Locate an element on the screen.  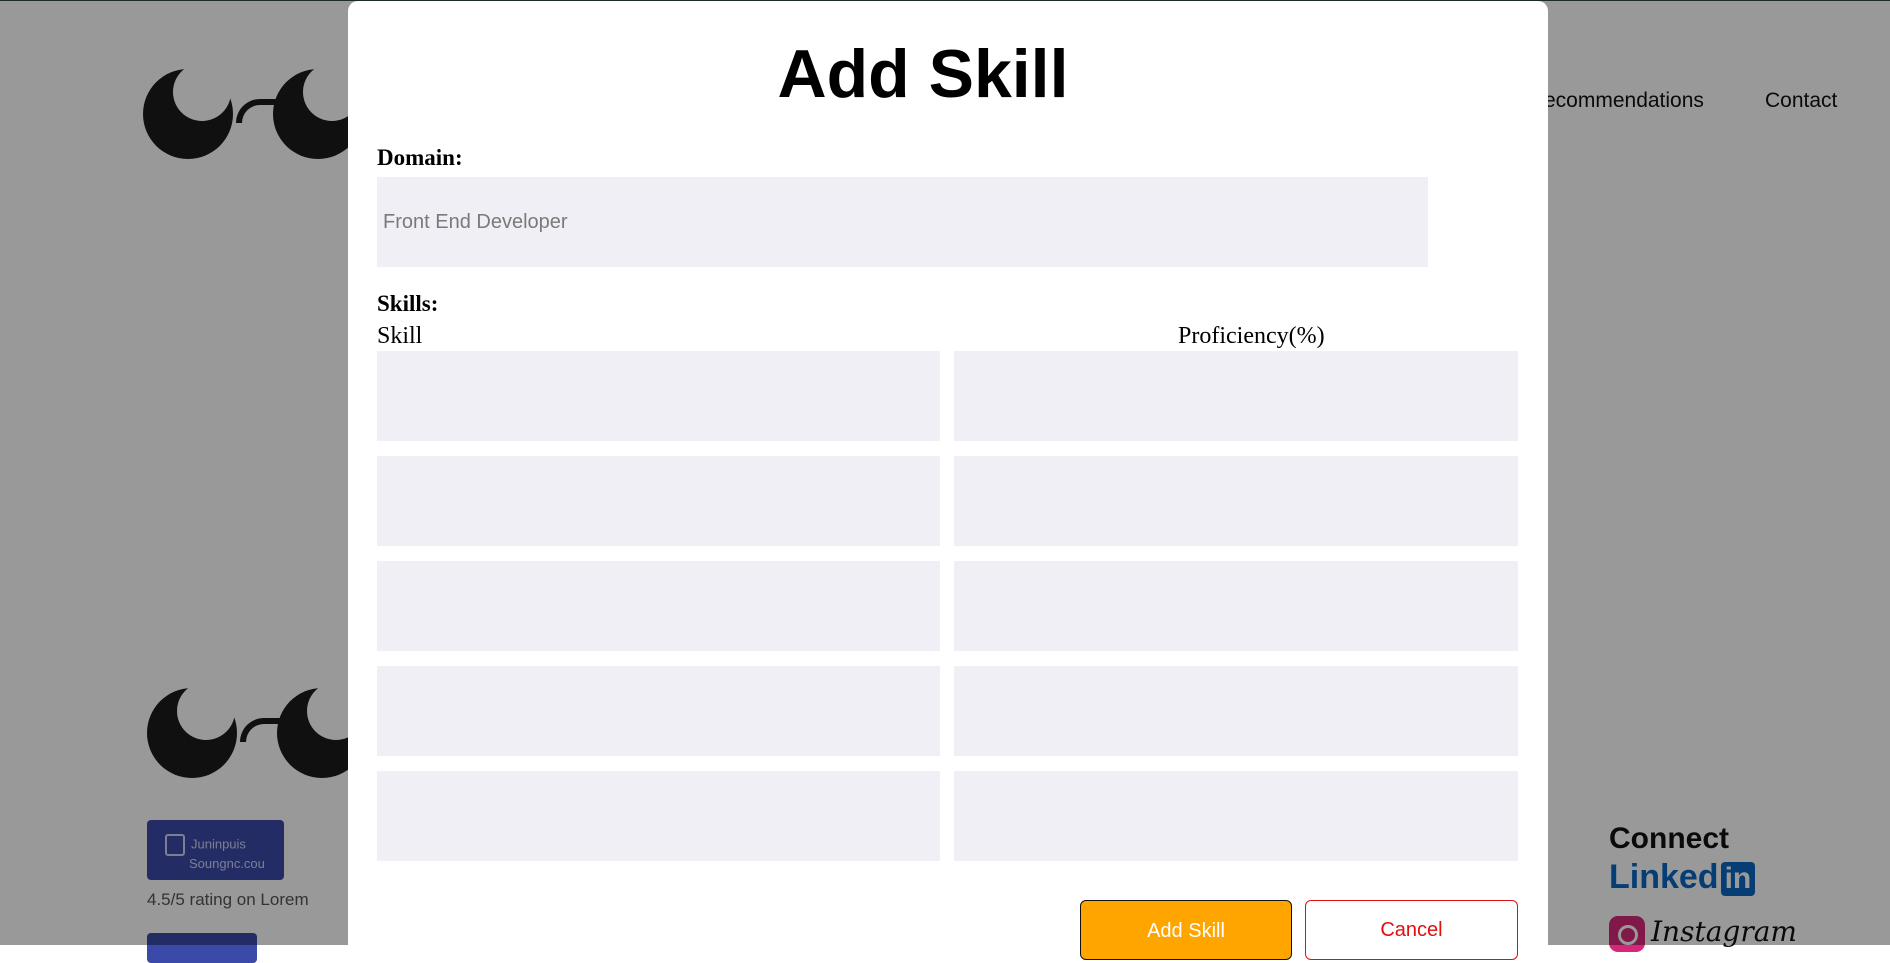
domain-input is located at coordinates (902, 222).